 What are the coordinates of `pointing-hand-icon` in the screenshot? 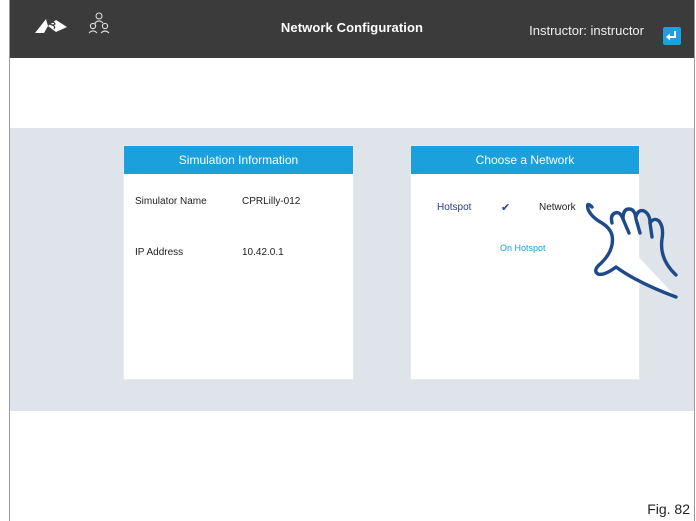 It's located at (631, 250).